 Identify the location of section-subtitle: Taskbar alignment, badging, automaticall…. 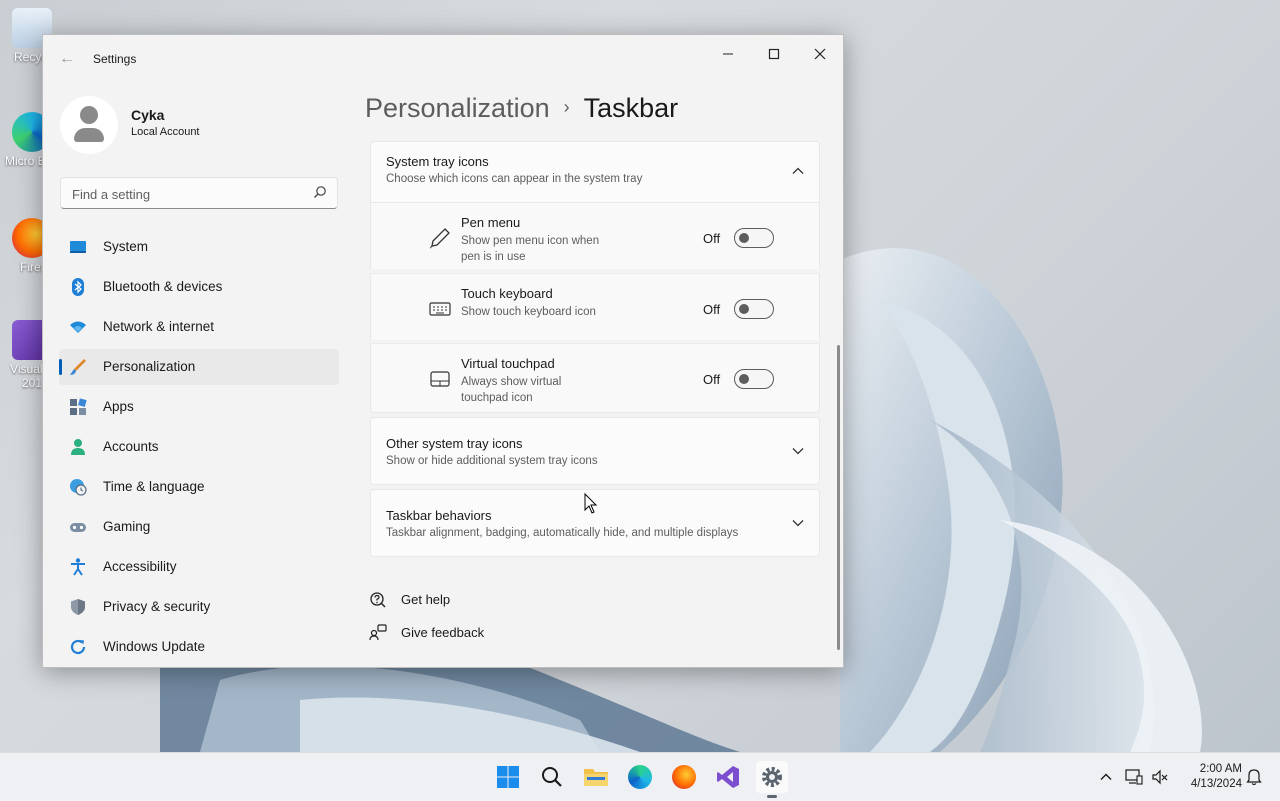
(562, 533).